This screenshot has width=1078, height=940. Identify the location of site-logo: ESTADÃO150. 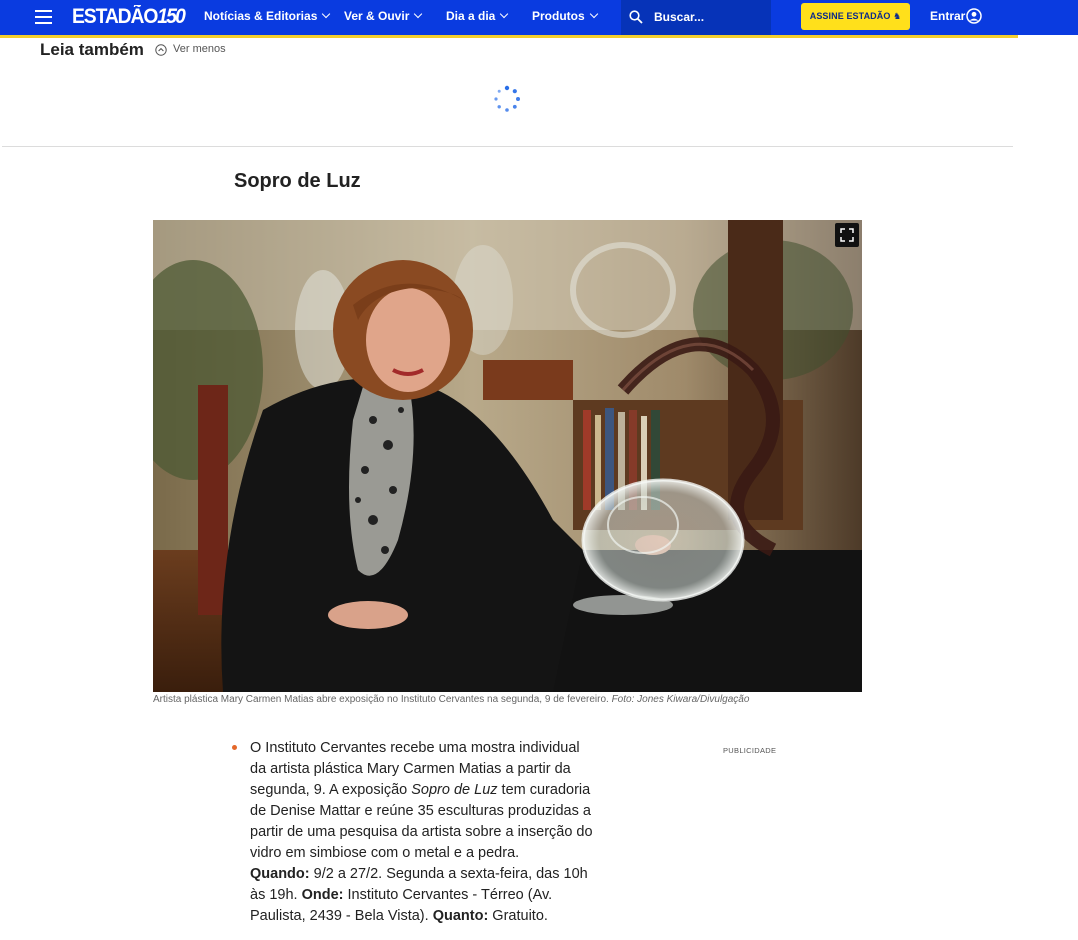
(129, 17).